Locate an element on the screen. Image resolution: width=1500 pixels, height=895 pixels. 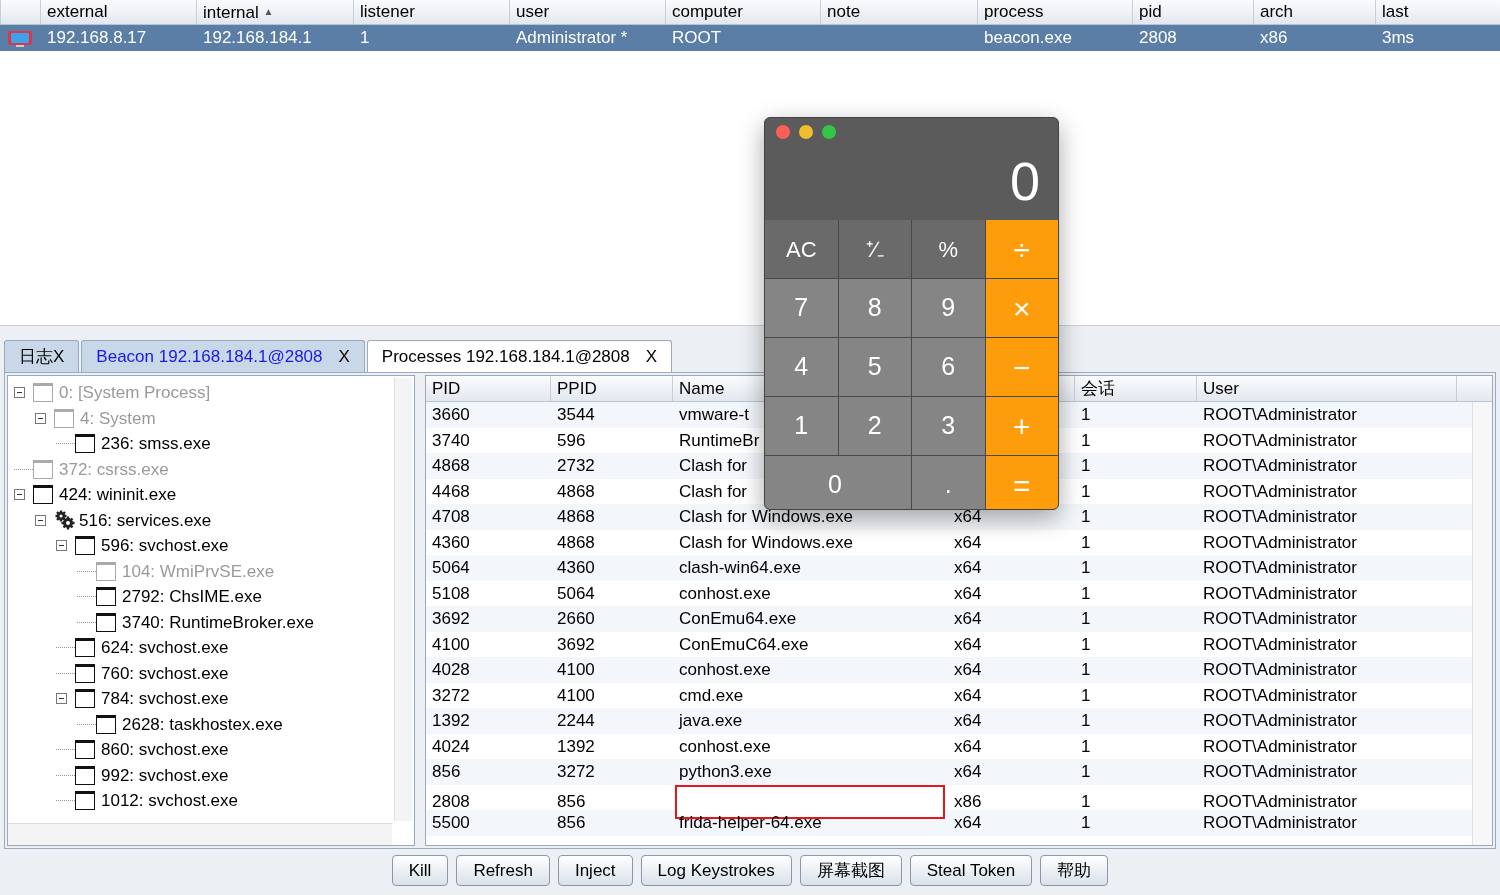
calculator-key: 8 is located at coordinates (874, 308).